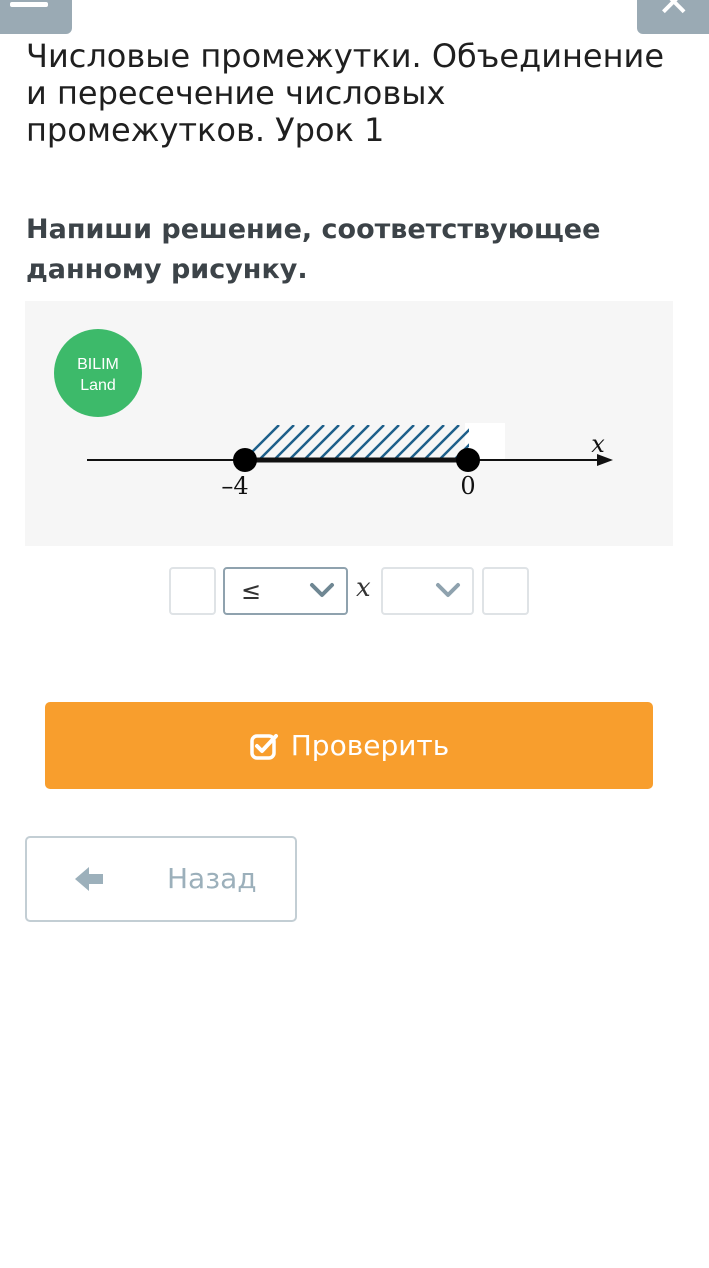 The width and height of the screenshot is (709, 1268). Describe the element at coordinates (212, 878) in the screenshot. I see `back-button-label: Назад` at that location.